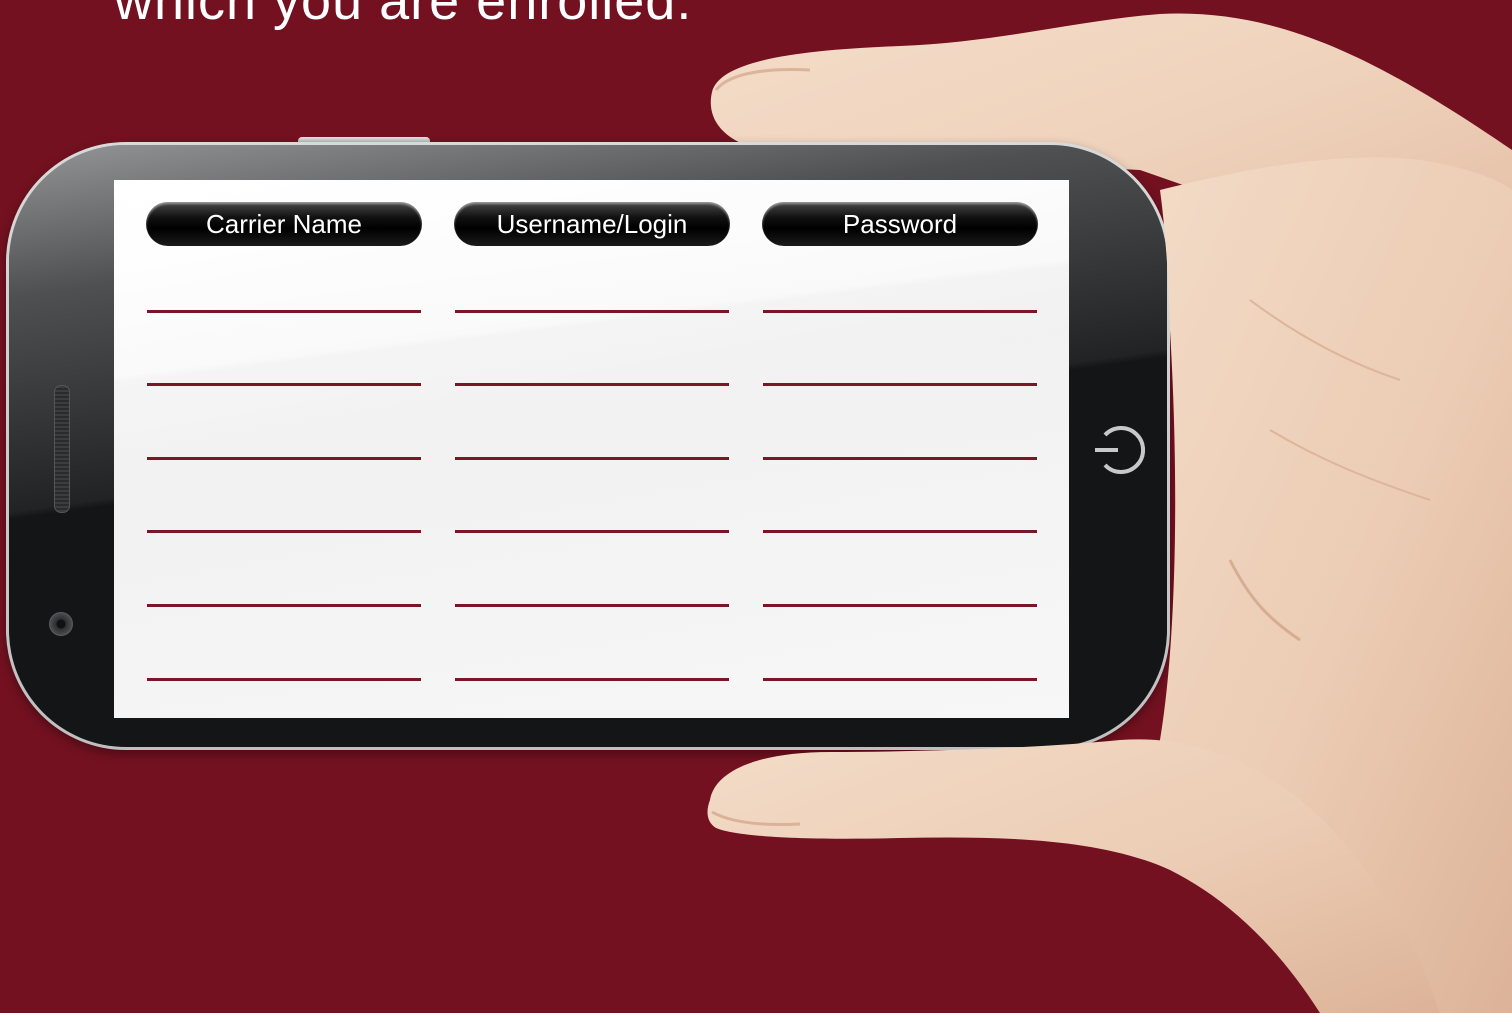  I want to click on power-icon, so click(1118, 450).